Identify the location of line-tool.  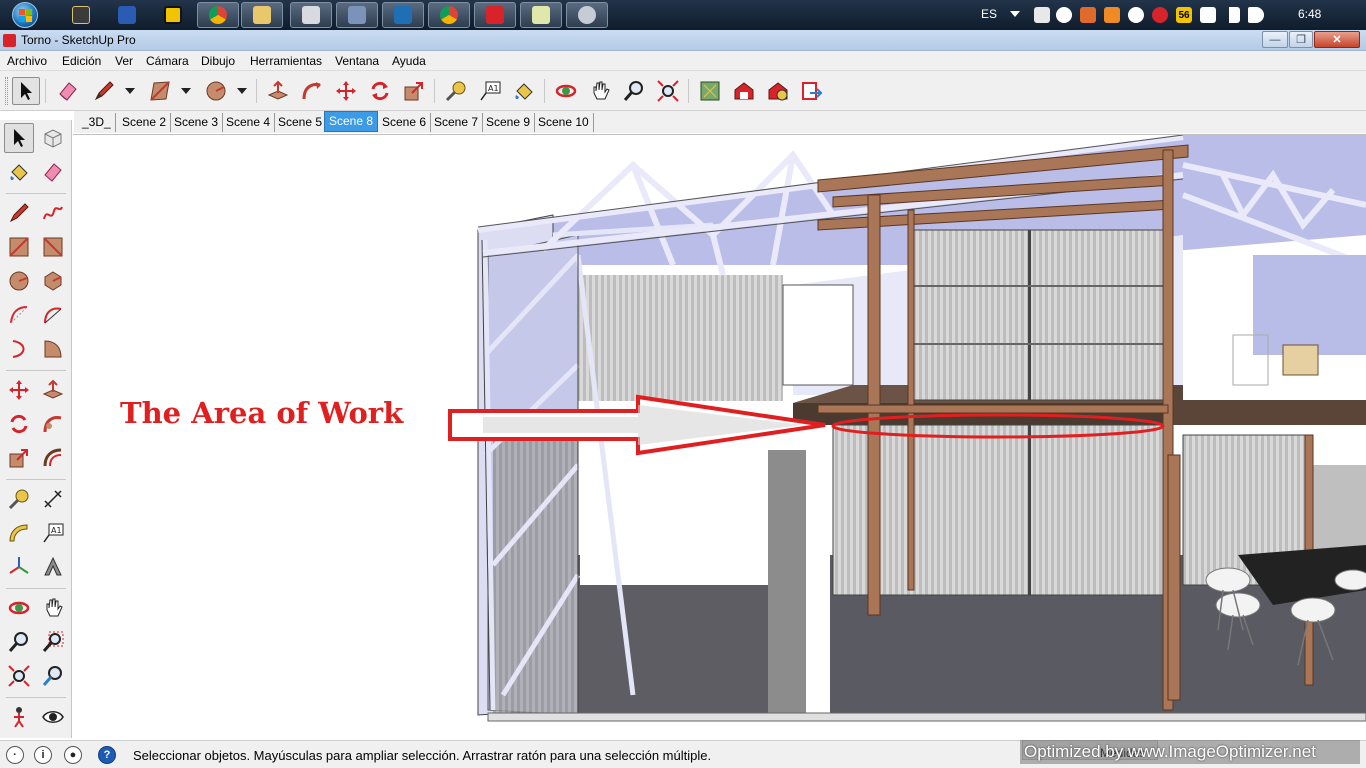
(19, 213).